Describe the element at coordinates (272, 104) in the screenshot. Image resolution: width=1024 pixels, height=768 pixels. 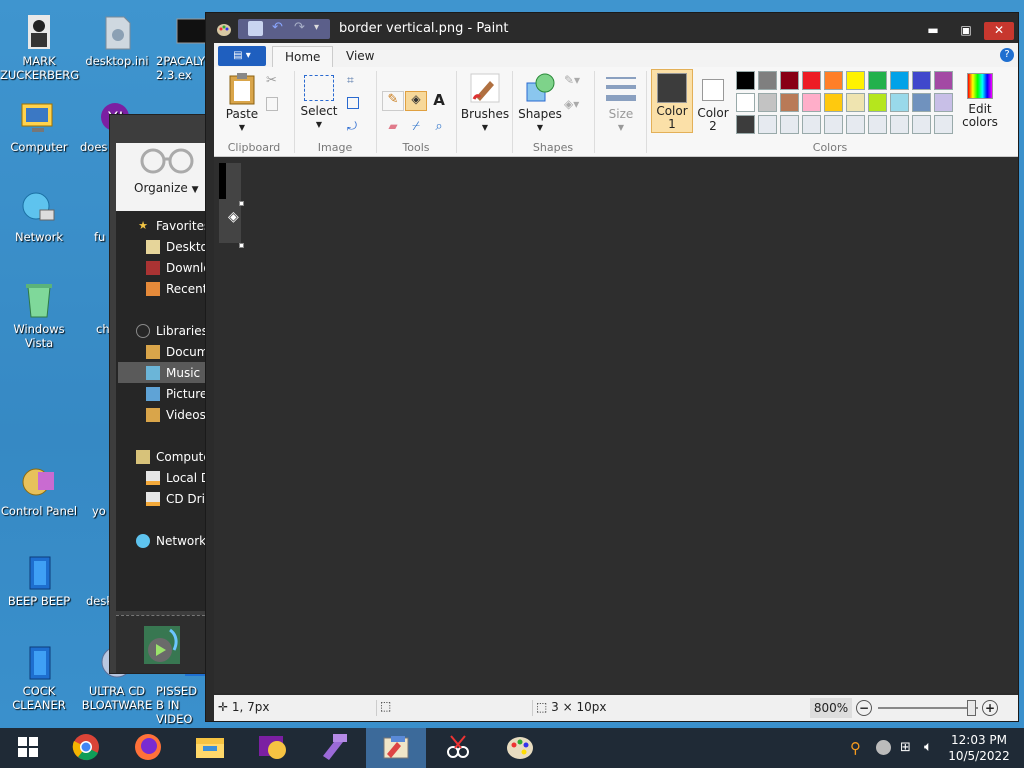
I see `copy-icon` at that location.